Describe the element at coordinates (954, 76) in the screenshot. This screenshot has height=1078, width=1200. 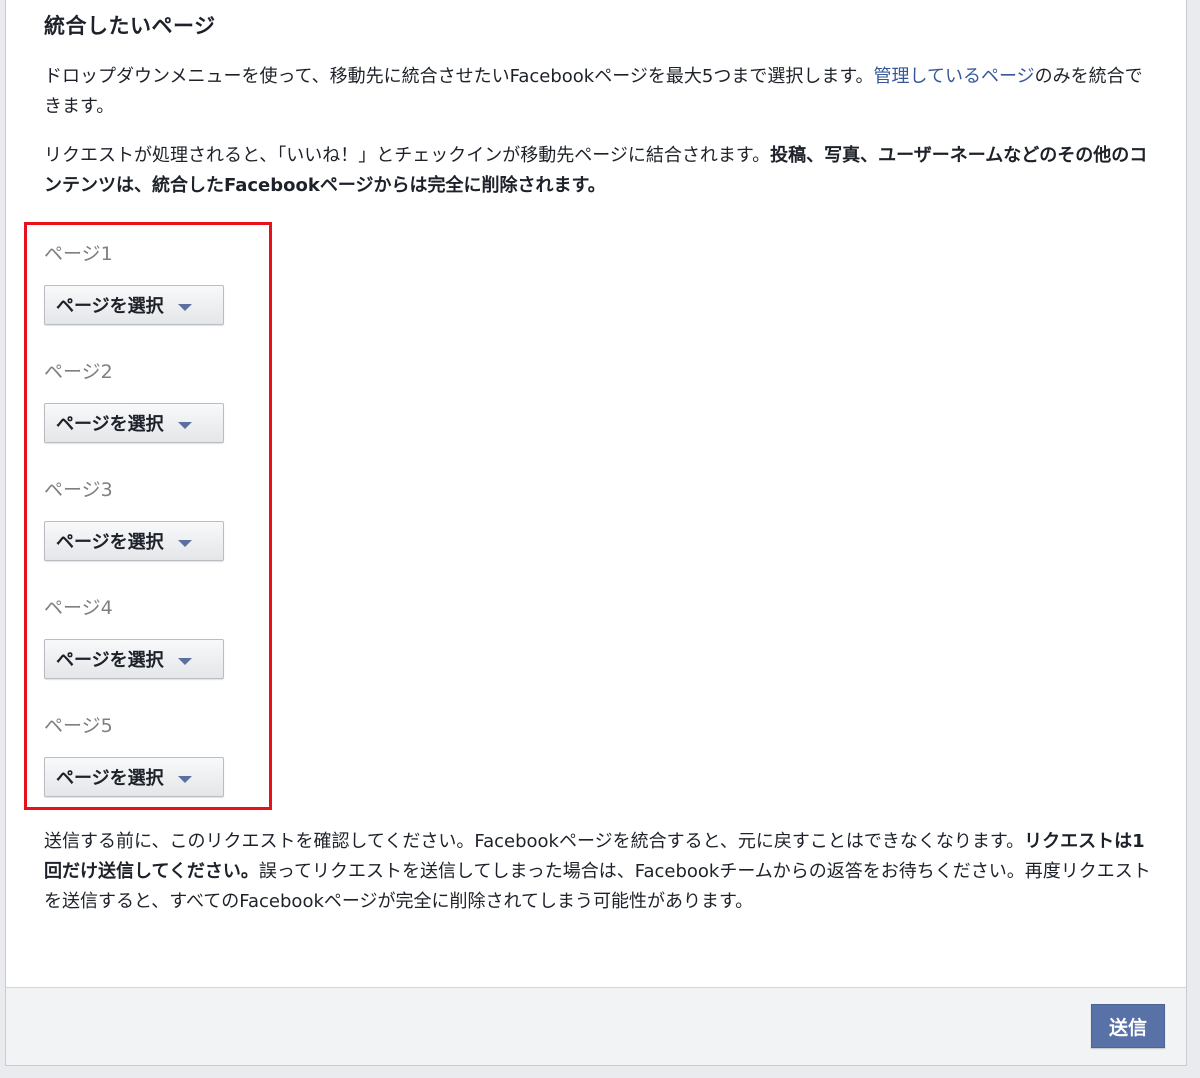
I see `managed-pages-link: 管理しているページ` at that location.